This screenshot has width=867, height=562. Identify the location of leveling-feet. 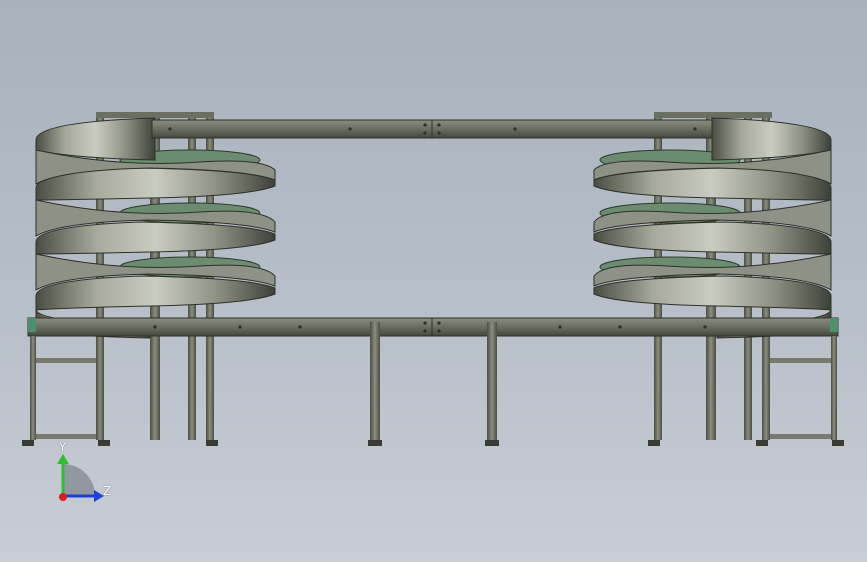
(433, 443).